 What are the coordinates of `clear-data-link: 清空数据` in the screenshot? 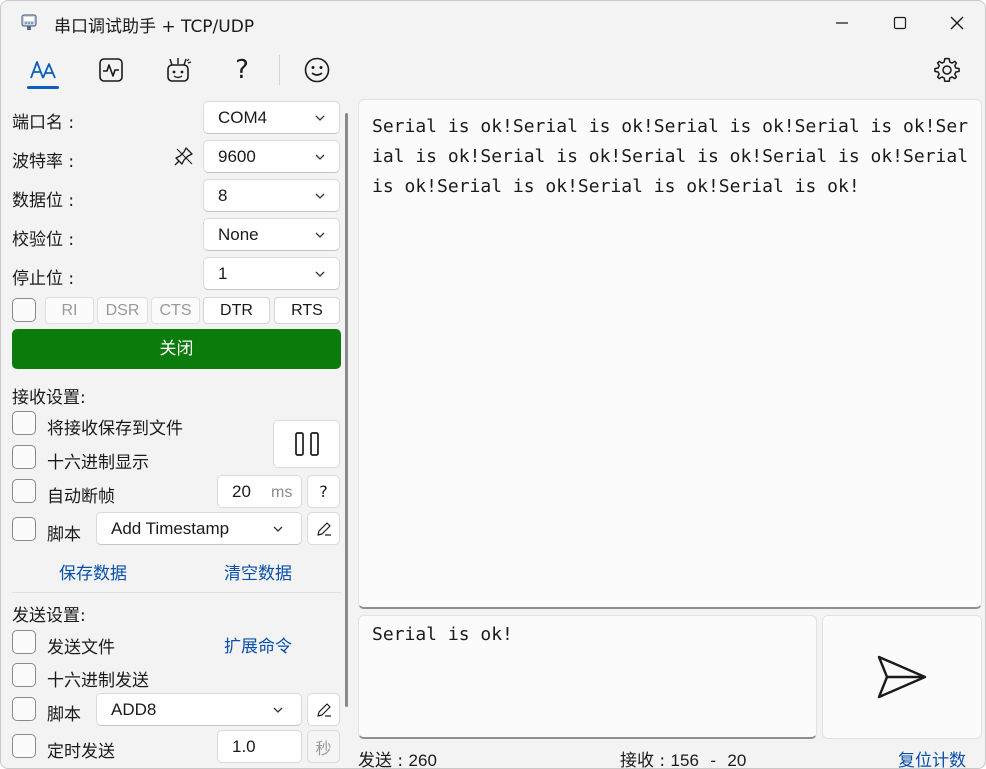 It's located at (258, 571).